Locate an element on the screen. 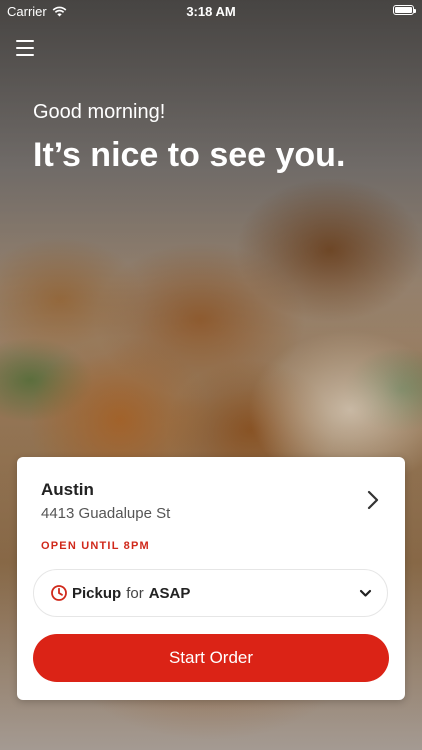 This screenshot has width=422, height=750. order-mode-label: Pickup is located at coordinates (96, 593).